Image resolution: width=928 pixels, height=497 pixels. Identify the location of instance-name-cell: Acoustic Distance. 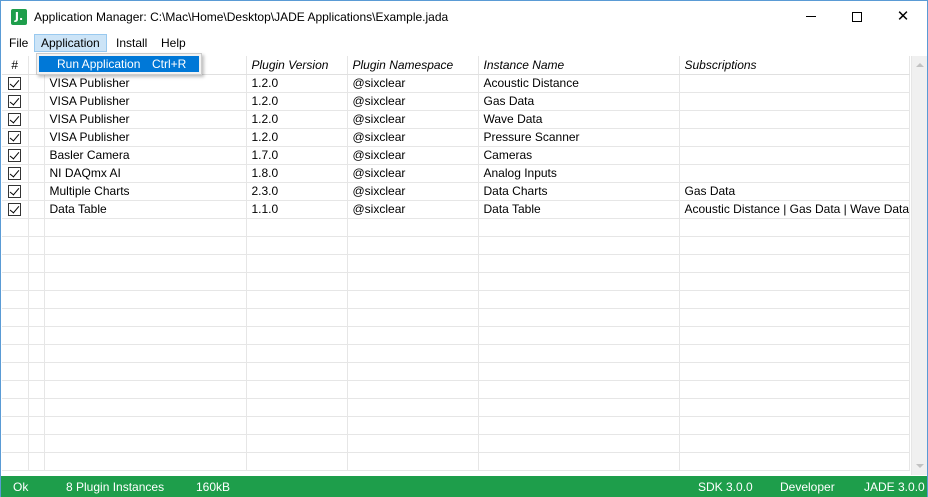
(579, 83).